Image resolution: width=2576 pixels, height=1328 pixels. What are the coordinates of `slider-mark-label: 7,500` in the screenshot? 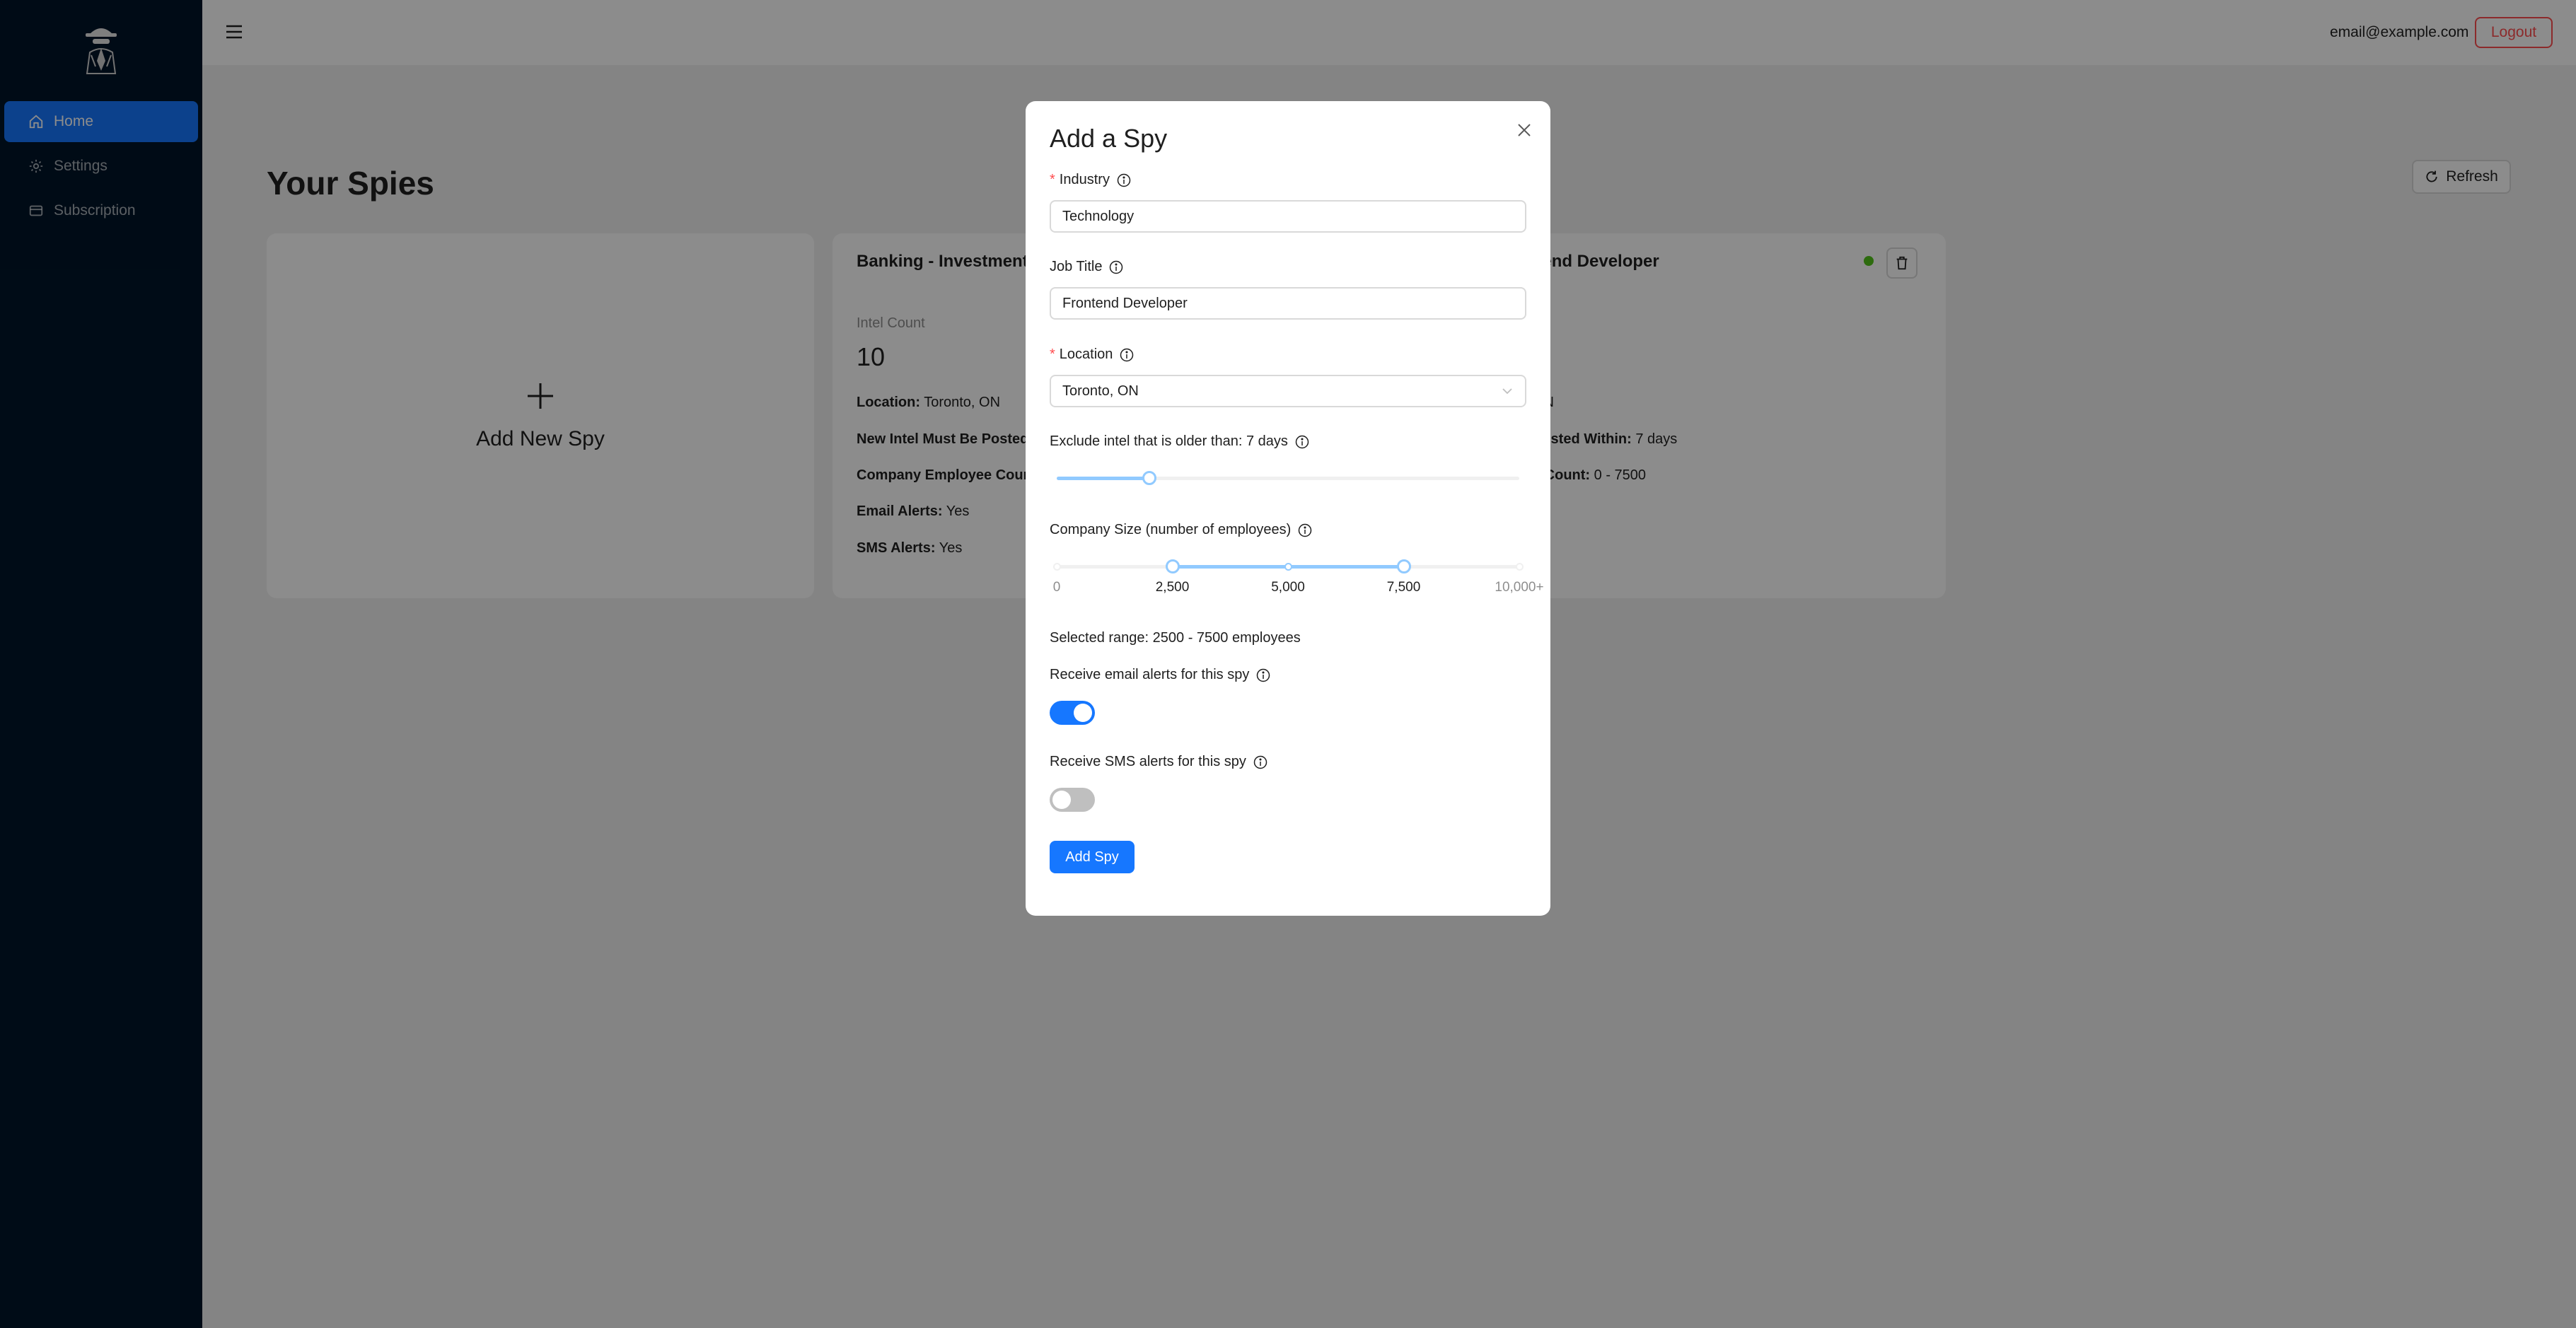 It's located at (1403, 587).